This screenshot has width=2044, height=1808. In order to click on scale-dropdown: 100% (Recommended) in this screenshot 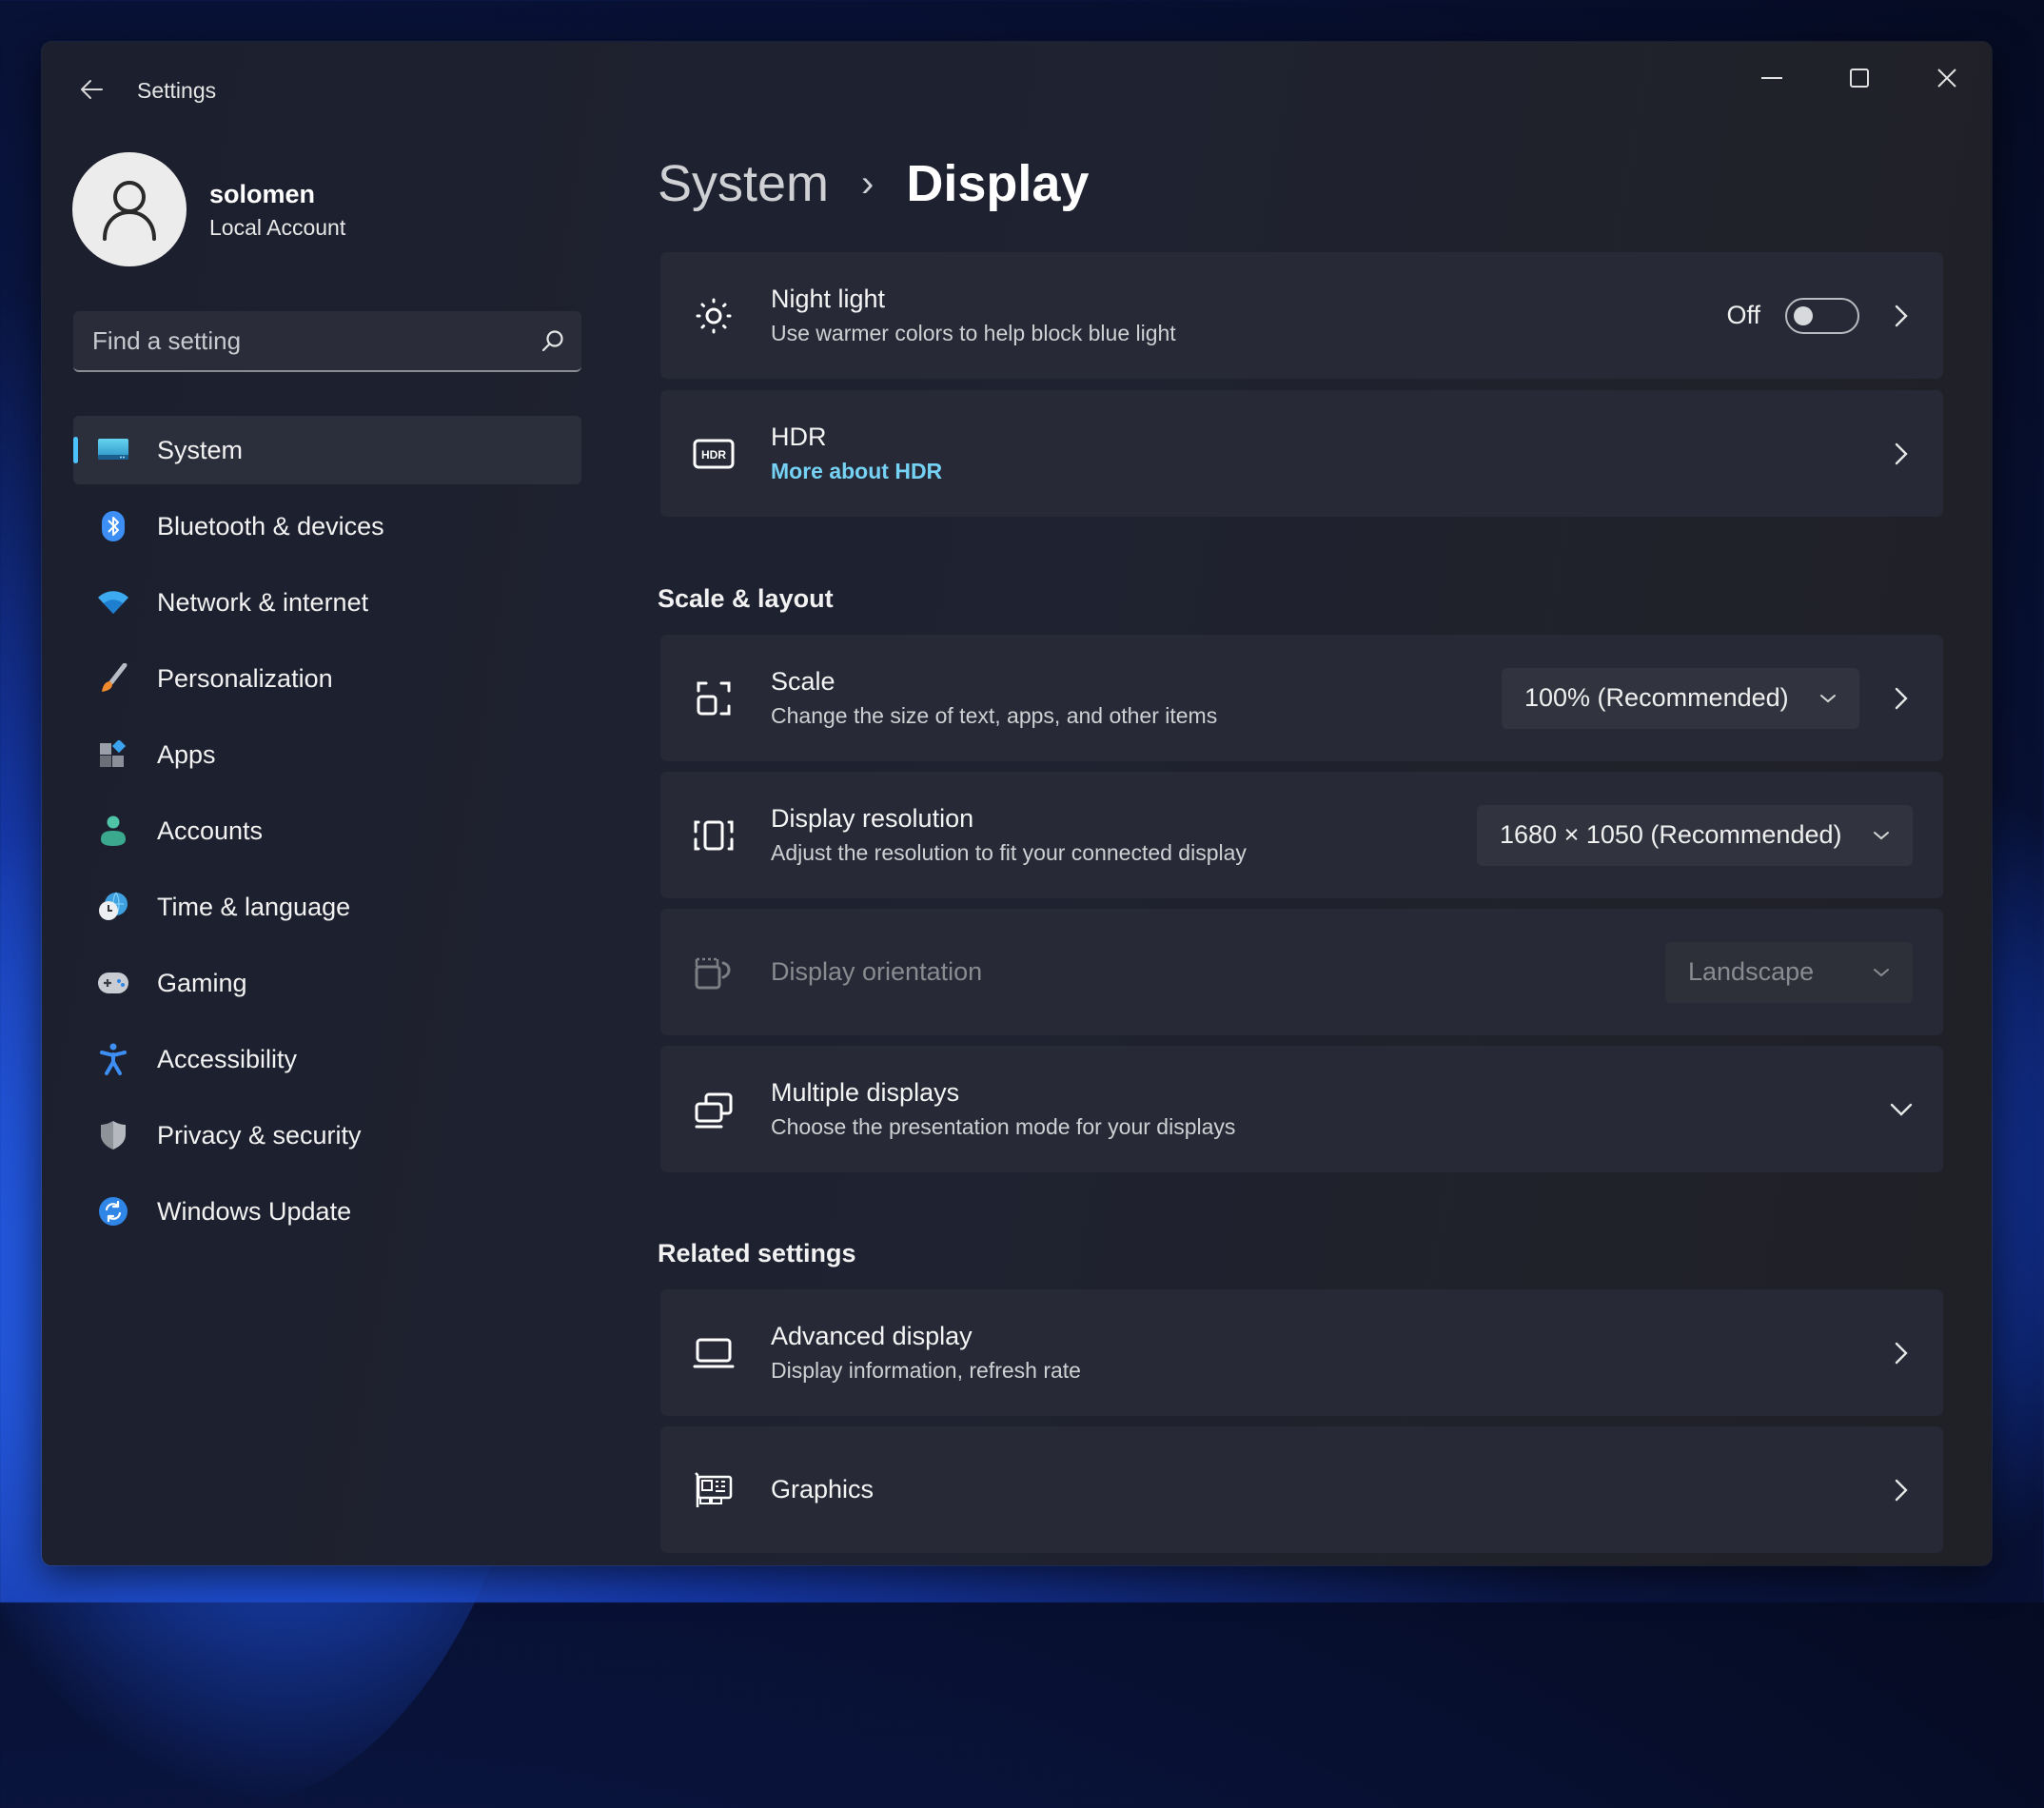, I will do `click(1681, 698)`.